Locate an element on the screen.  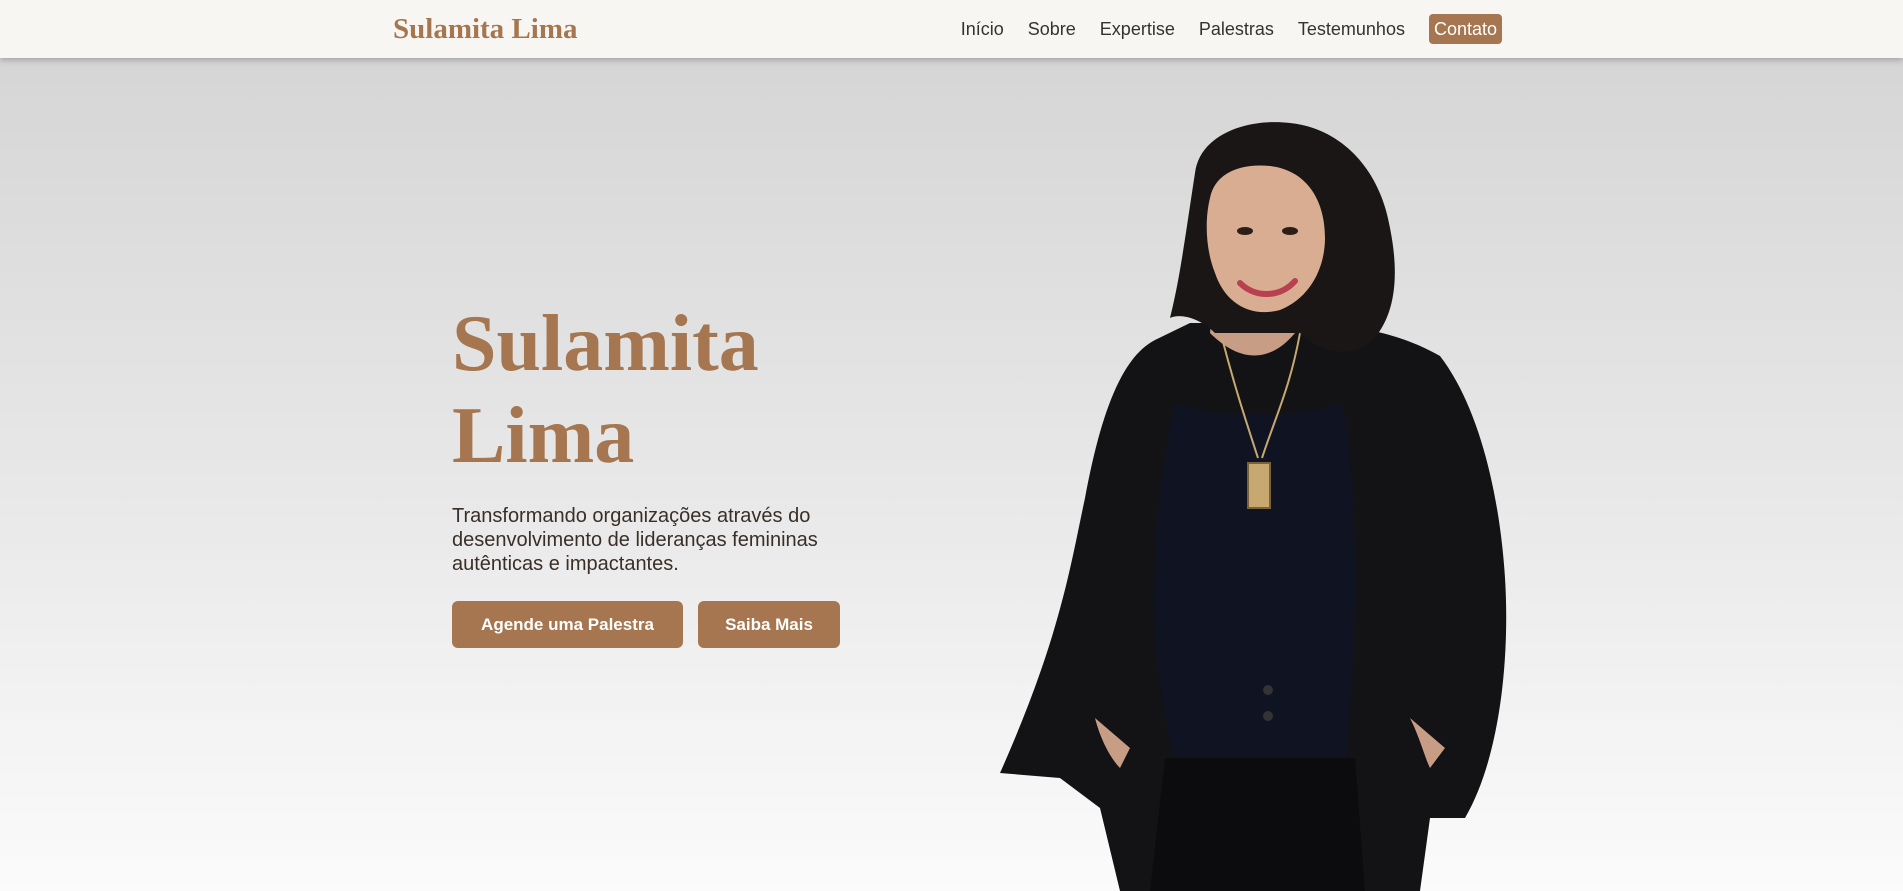
nav-link-testemunhos: Testemunhos is located at coordinates (1351, 29).